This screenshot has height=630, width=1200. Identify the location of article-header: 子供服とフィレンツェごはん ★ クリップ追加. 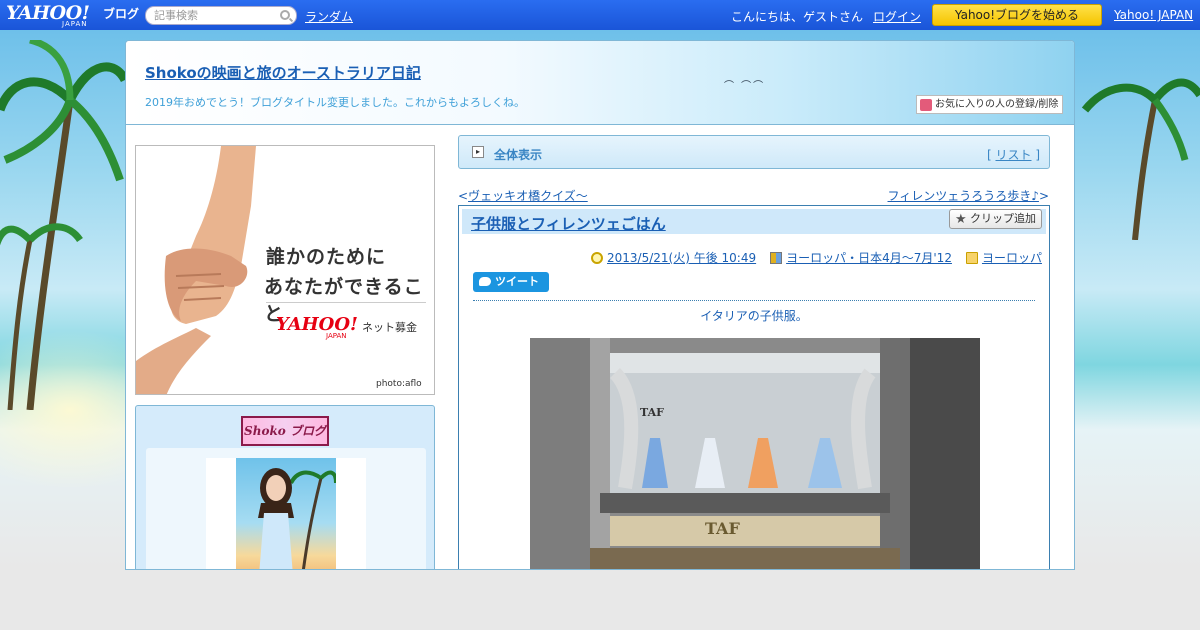
(754, 221).